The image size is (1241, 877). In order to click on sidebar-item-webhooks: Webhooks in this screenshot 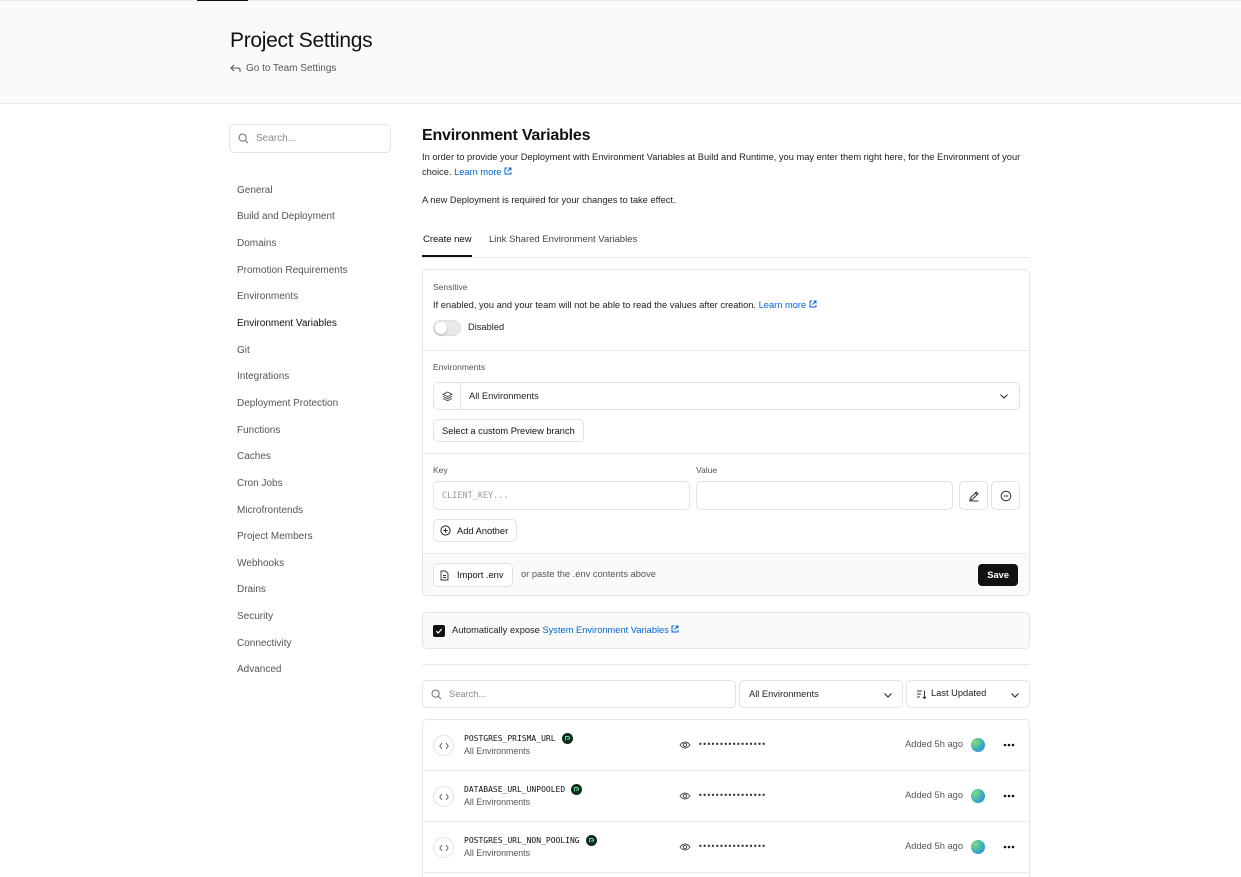, I will do `click(260, 563)`.